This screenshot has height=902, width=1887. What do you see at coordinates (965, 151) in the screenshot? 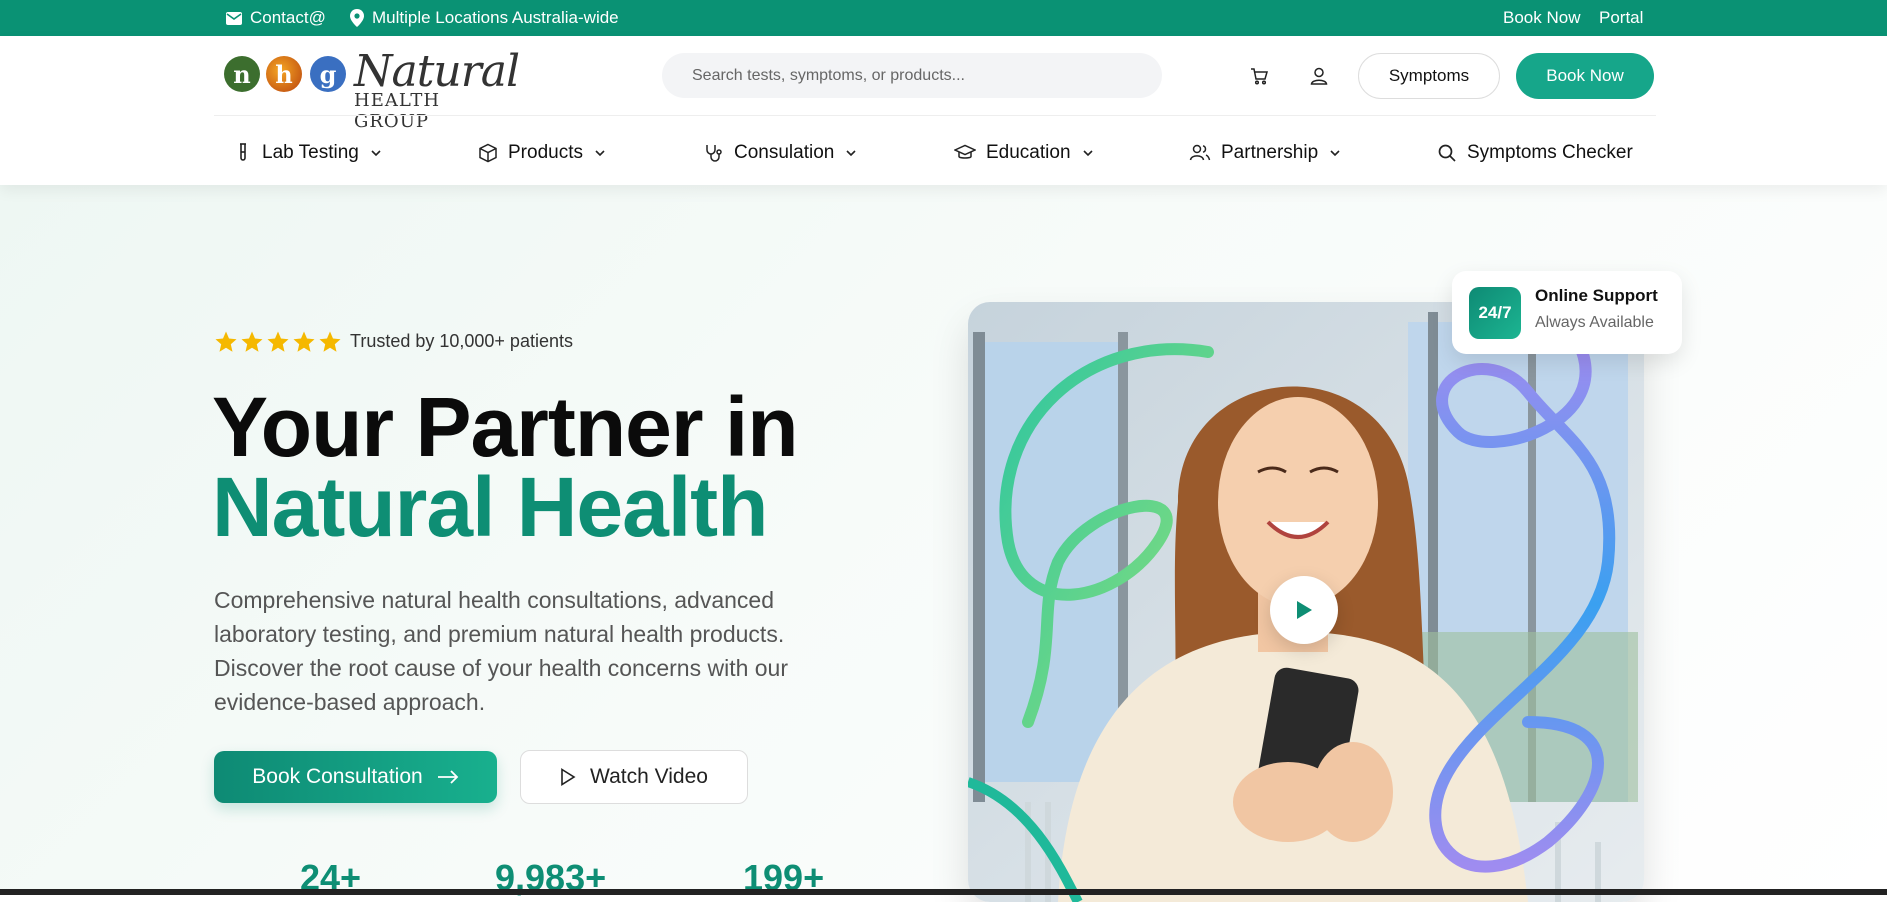
I see `graduation-cap-icon` at bounding box center [965, 151].